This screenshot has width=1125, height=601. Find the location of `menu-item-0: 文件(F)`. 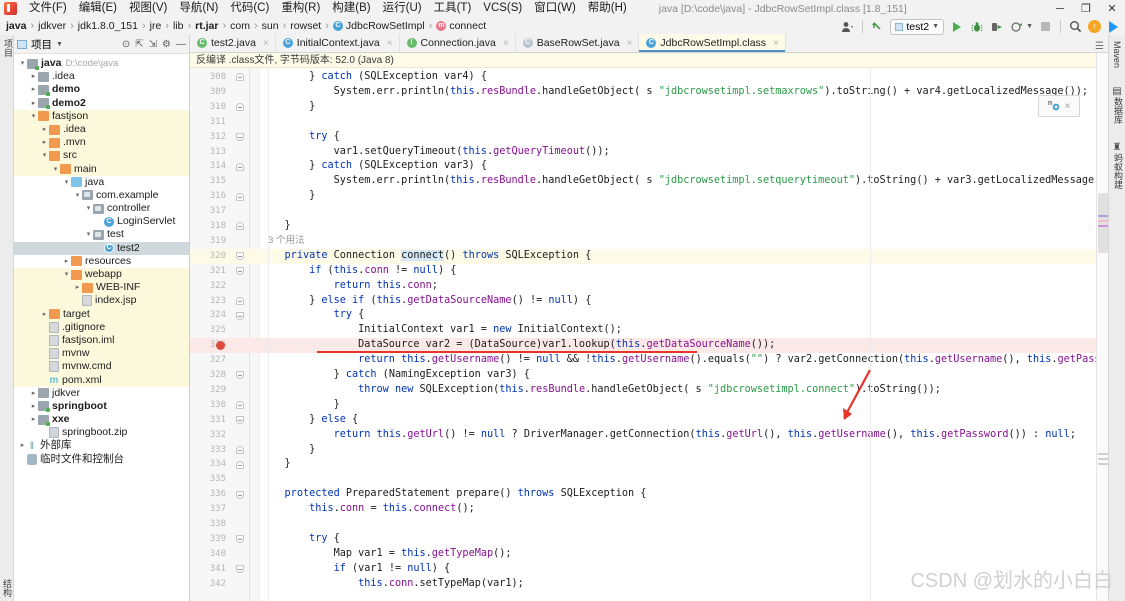

menu-item-0: 文件(F) is located at coordinates (48, 8).